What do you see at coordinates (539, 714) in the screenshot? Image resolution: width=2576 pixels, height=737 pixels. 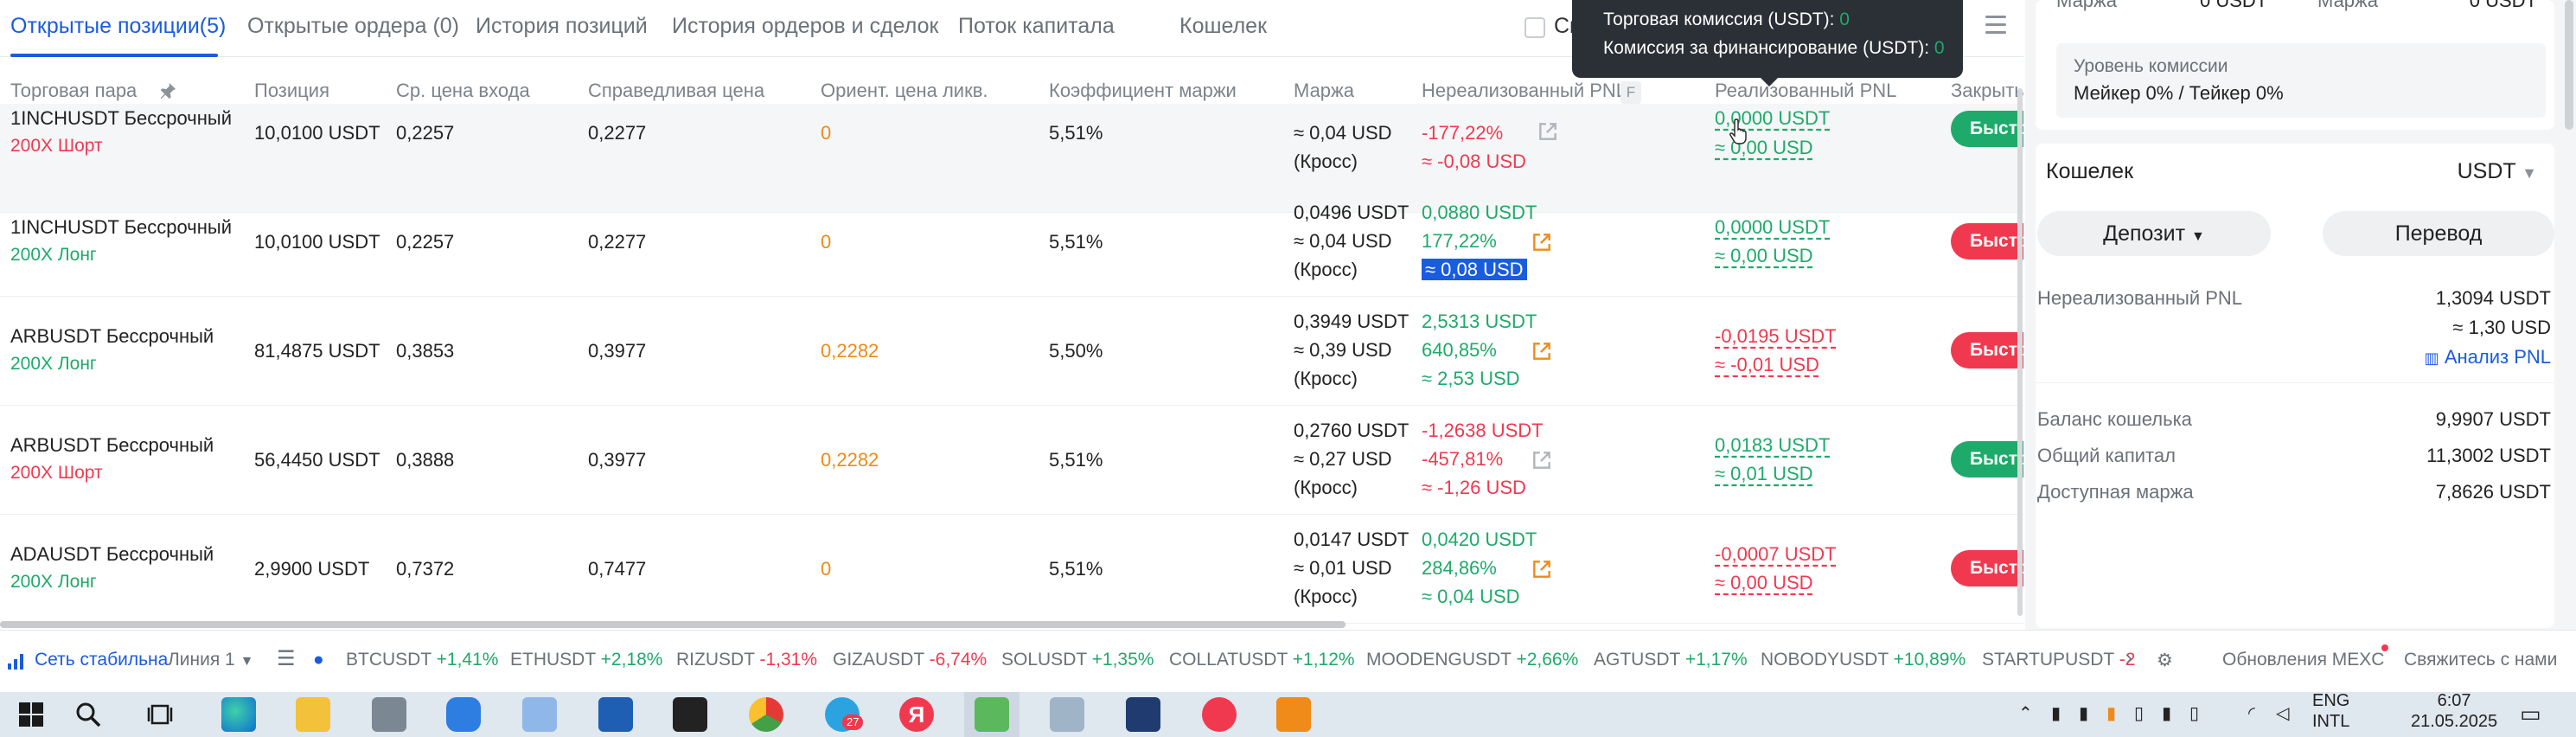 I see `paint-icon` at bounding box center [539, 714].